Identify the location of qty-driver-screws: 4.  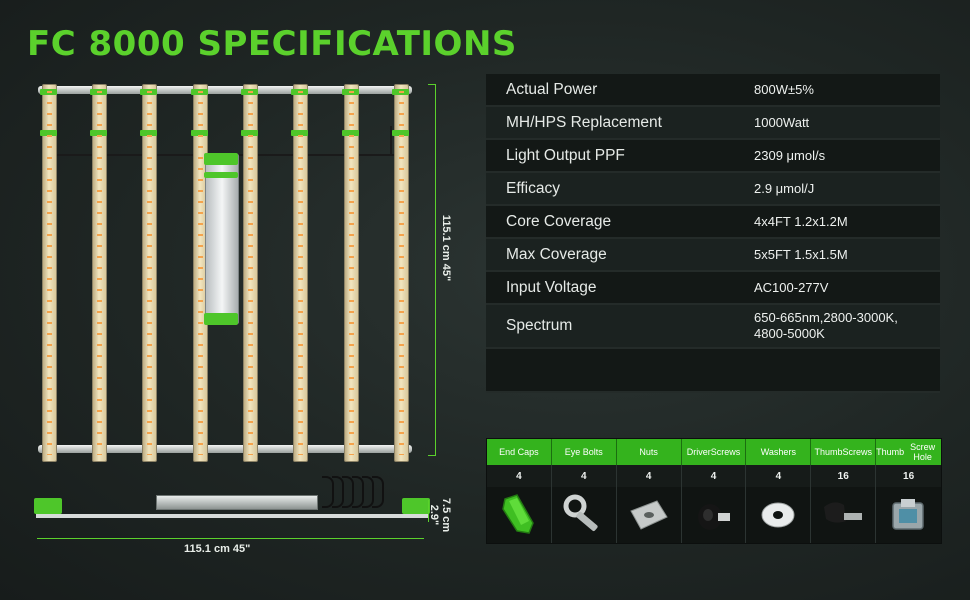
(714, 476).